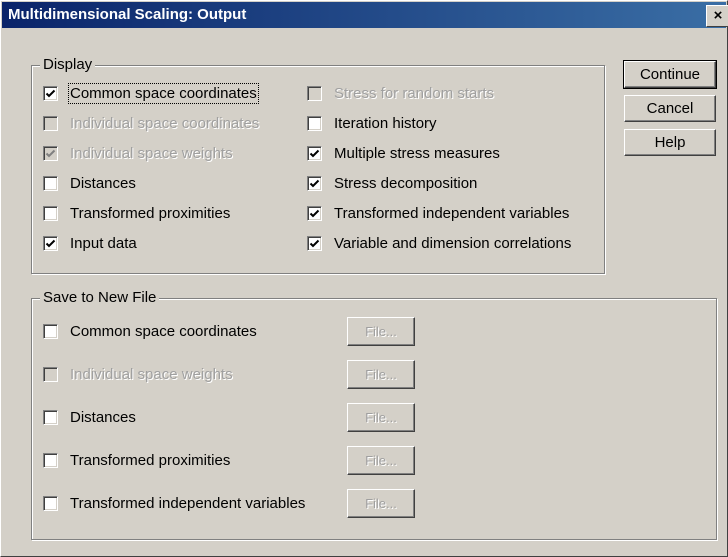 This screenshot has height=557, width=728. What do you see at coordinates (670, 142) in the screenshot?
I see `help-button: Help` at bounding box center [670, 142].